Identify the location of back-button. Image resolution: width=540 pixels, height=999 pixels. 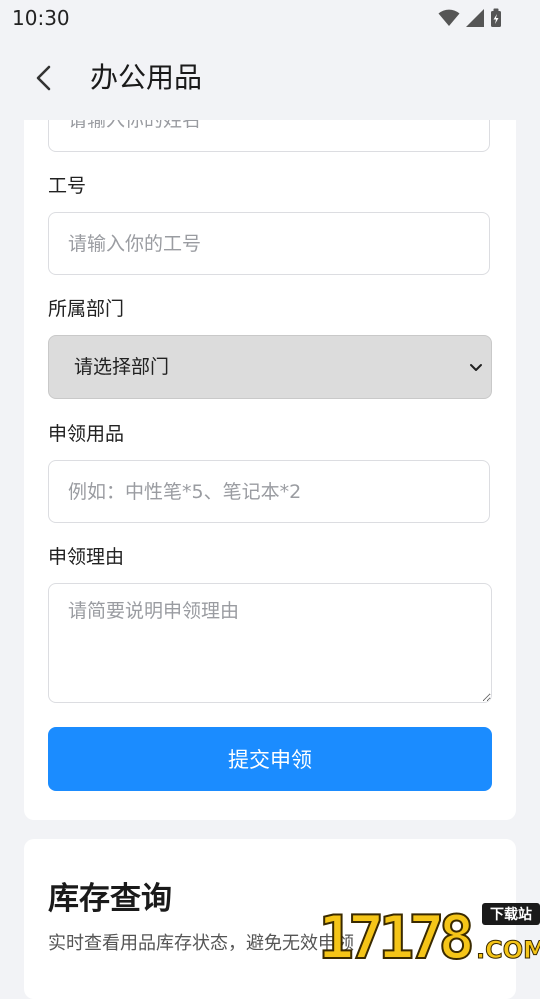
(44, 78).